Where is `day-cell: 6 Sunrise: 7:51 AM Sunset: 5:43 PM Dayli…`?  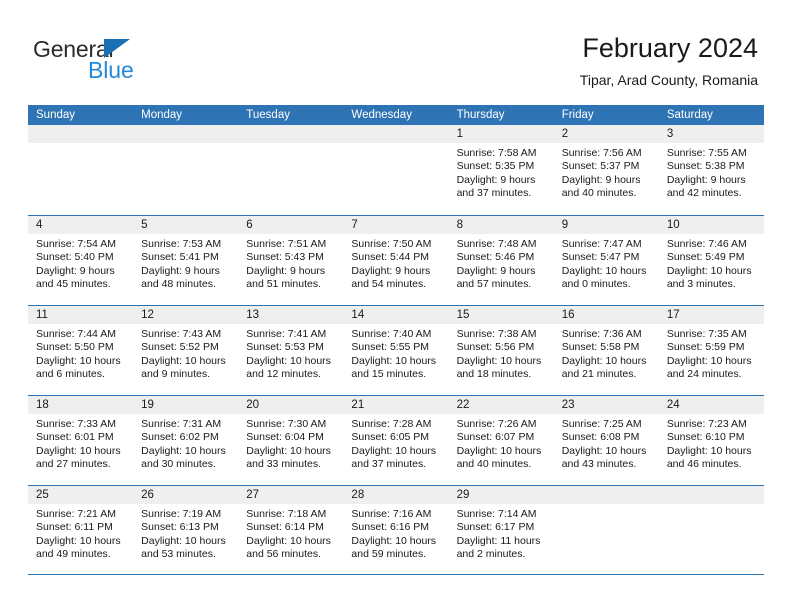 day-cell: 6 Sunrise: 7:51 AM Sunset: 5:43 PM Dayli… is located at coordinates (291, 260).